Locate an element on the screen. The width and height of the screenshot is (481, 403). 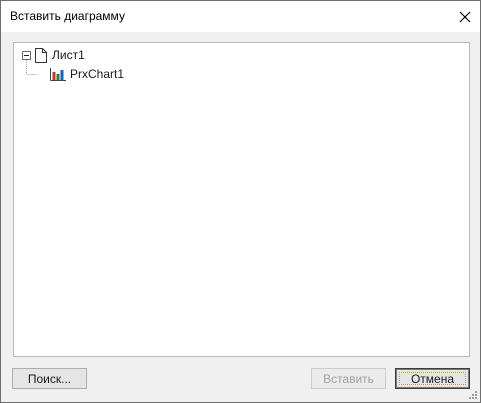
tree-node-chart: PrxChart1 is located at coordinates (87, 74).